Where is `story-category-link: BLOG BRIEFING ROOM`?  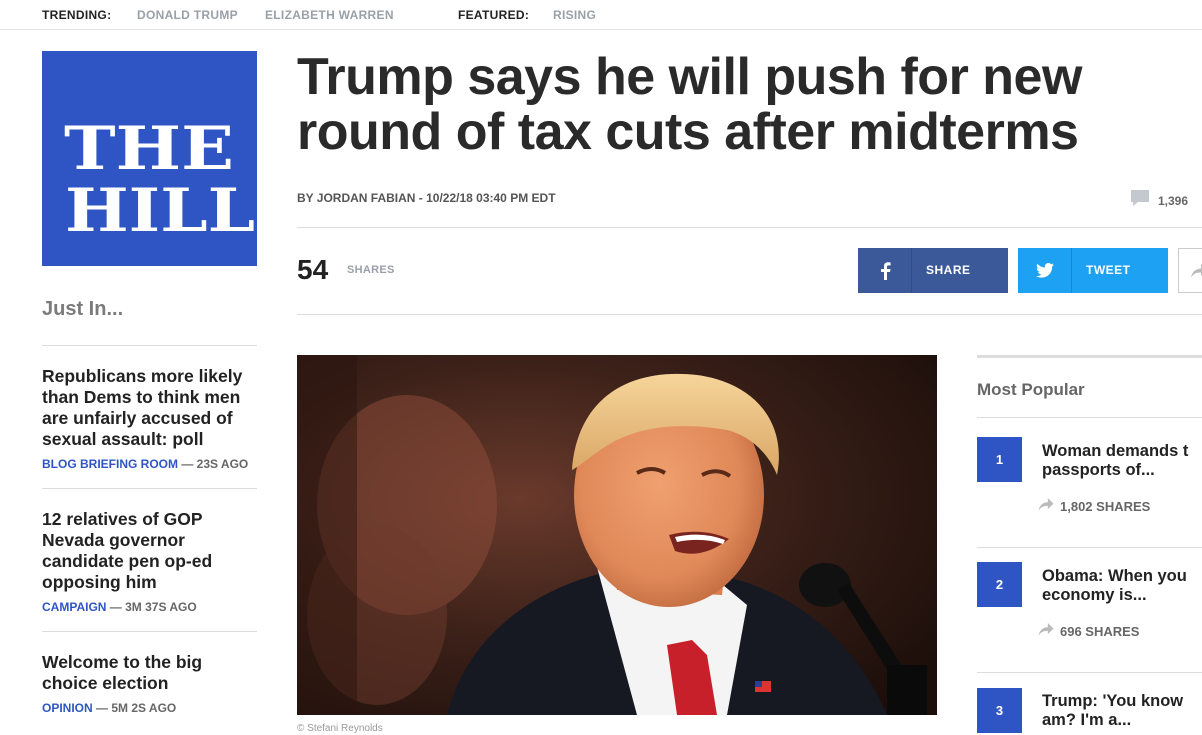 story-category-link: BLOG BRIEFING ROOM is located at coordinates (110, 464).